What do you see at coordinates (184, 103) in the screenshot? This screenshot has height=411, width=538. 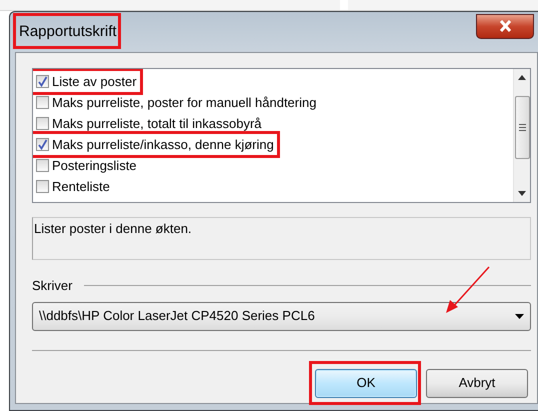 I see `report-label: Maks purreliste, poster for manuell håndtering` at bounding box center [184, 103].